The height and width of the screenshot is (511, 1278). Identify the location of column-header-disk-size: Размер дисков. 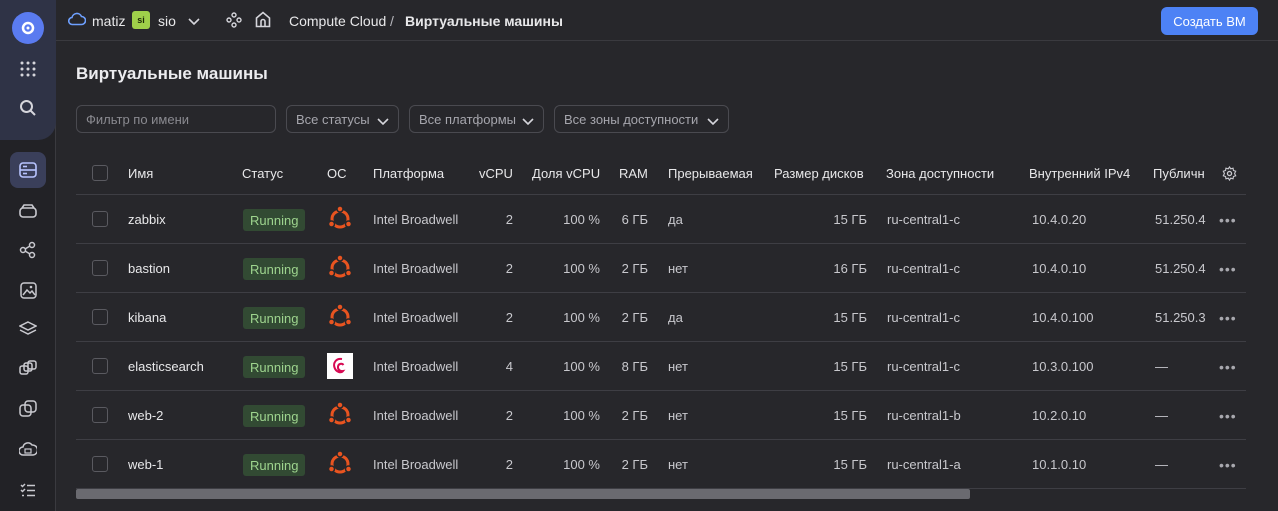
(819, 173).